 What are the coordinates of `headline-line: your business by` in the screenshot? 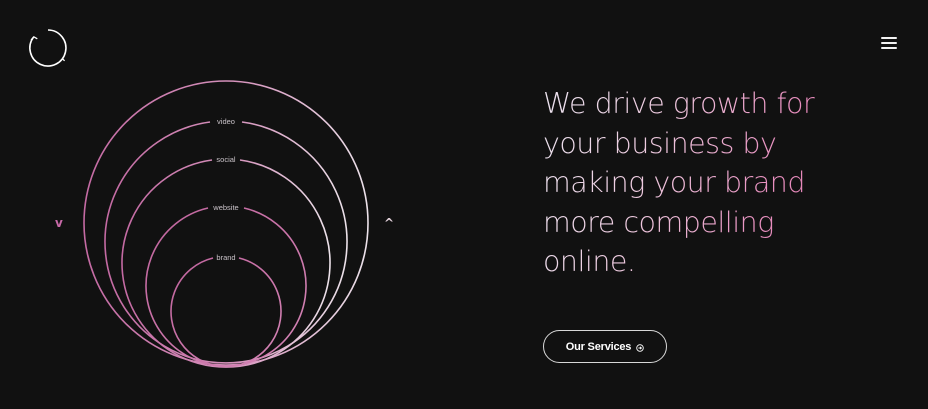 It's located at (660, 143).